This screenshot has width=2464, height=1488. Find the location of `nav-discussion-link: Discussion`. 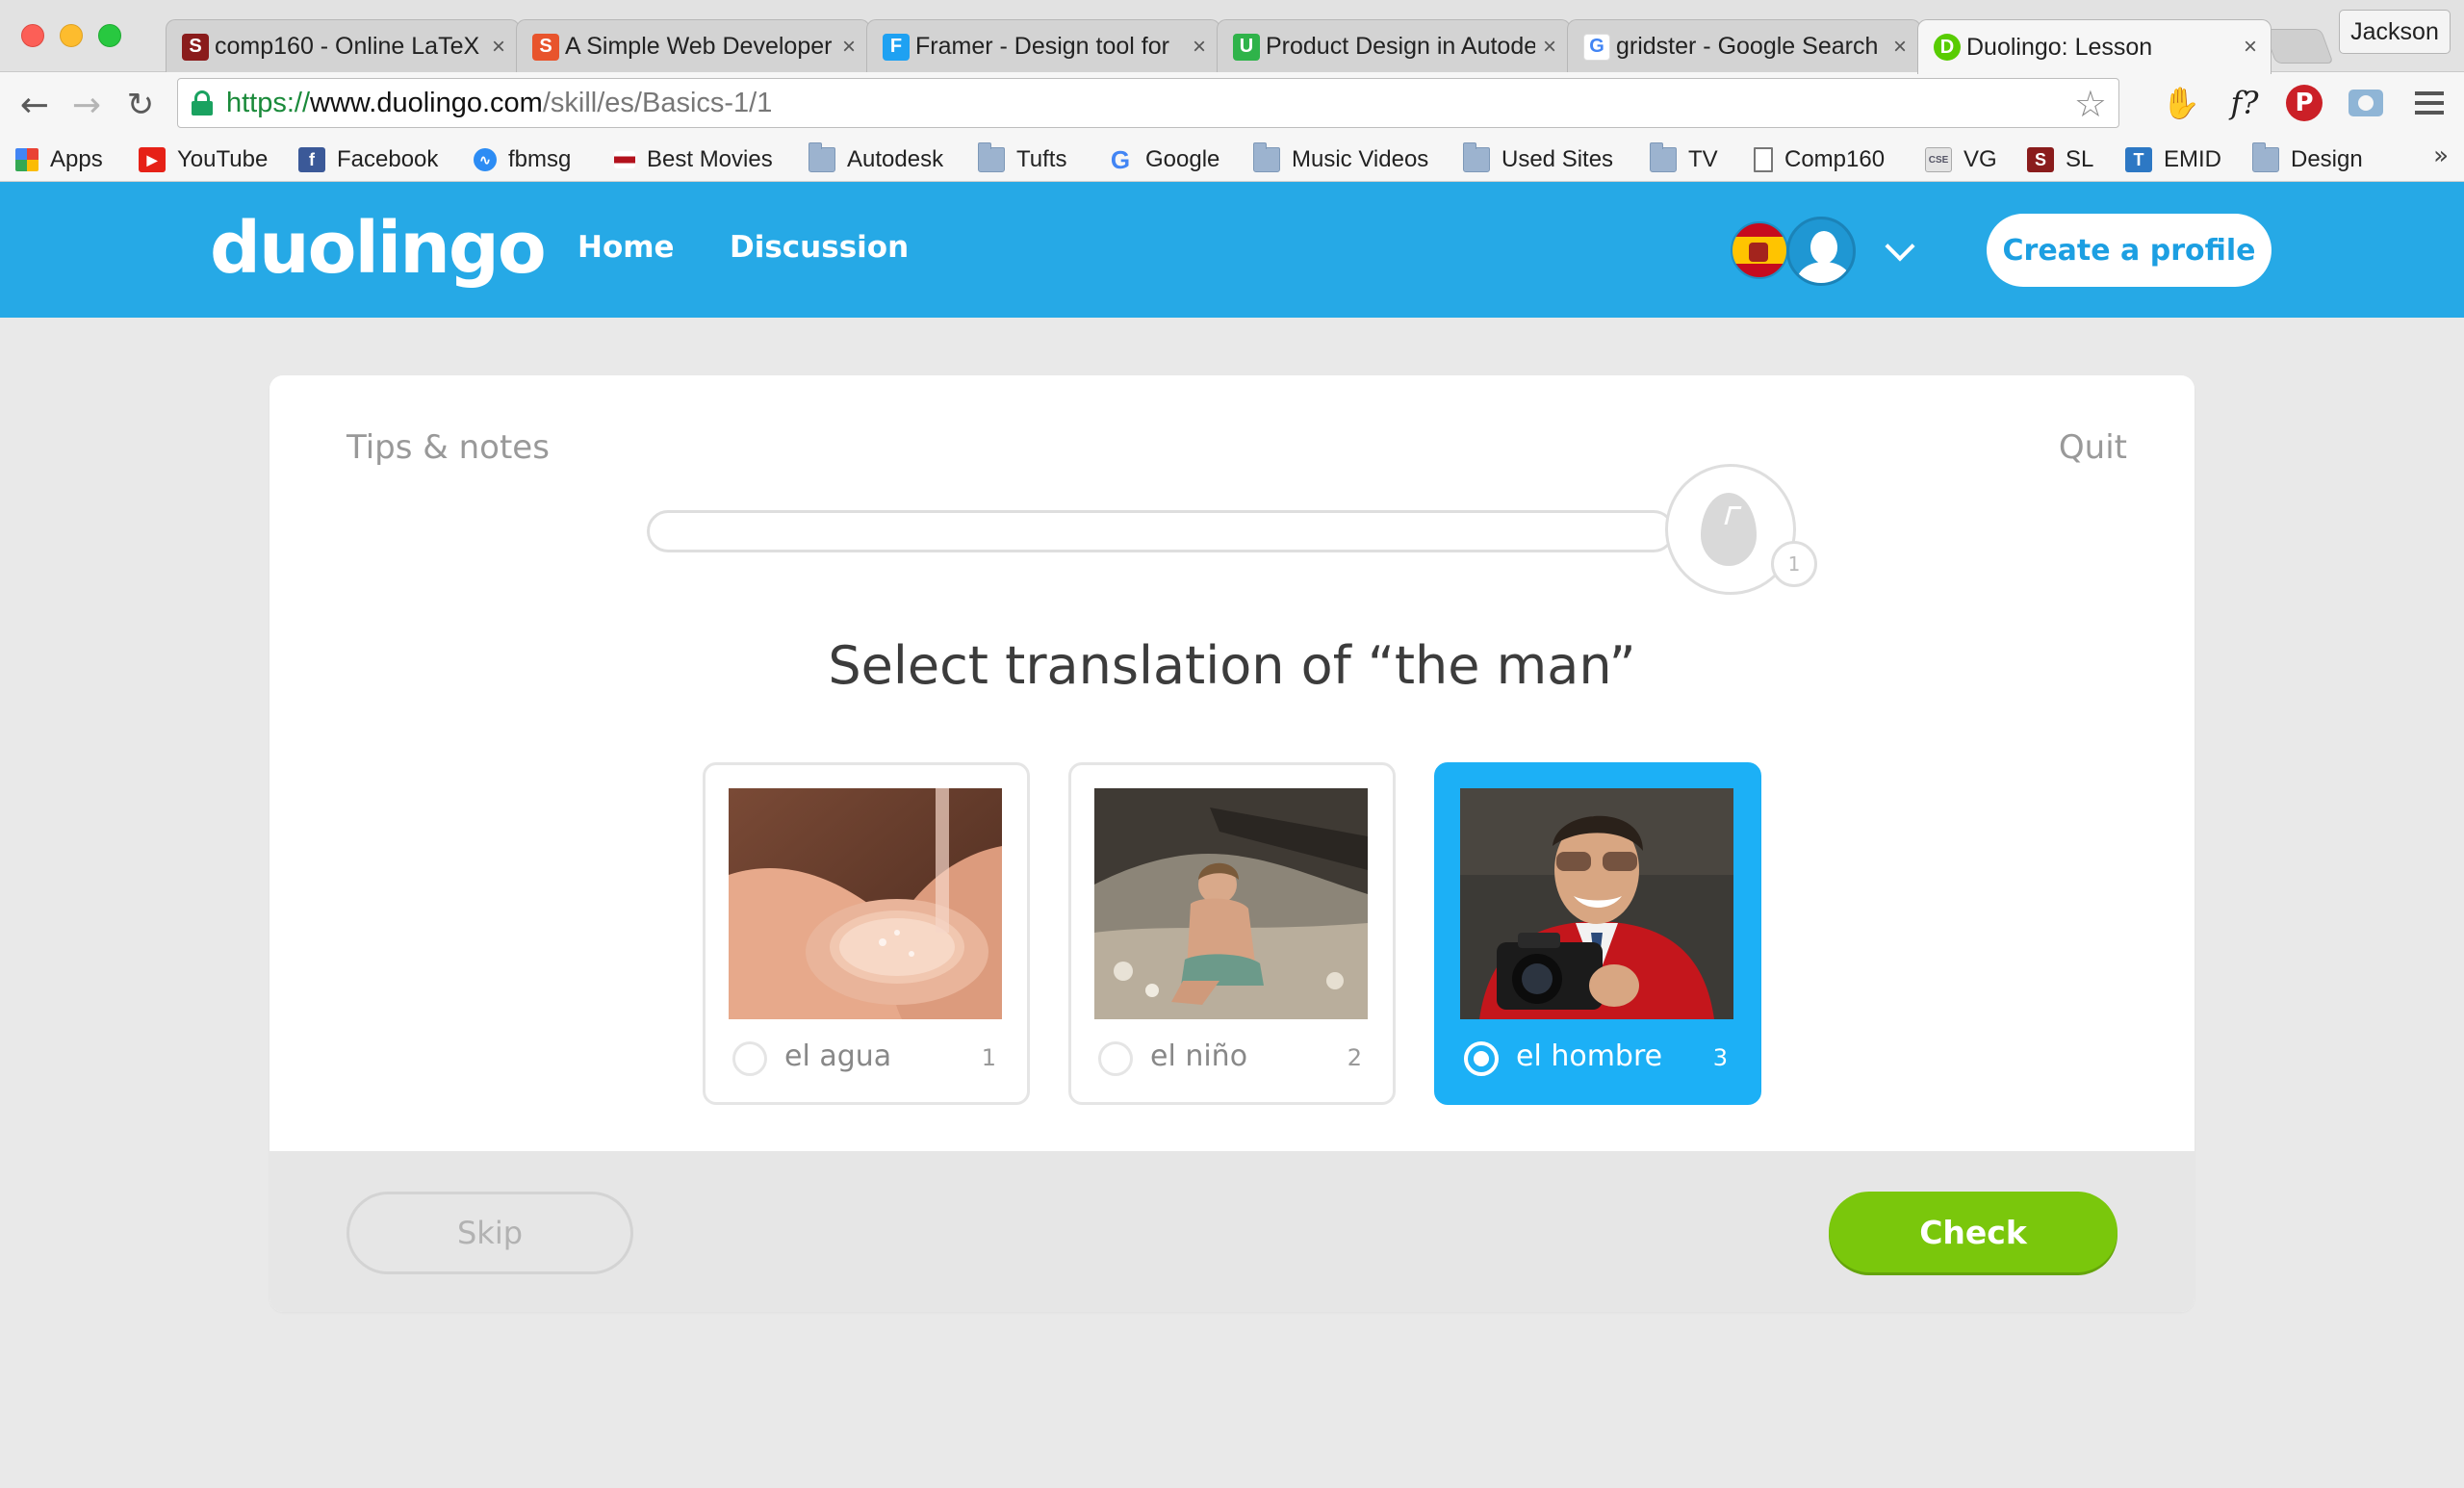

nav-discussion-link: Discussion is located at coordinates (819, 248).